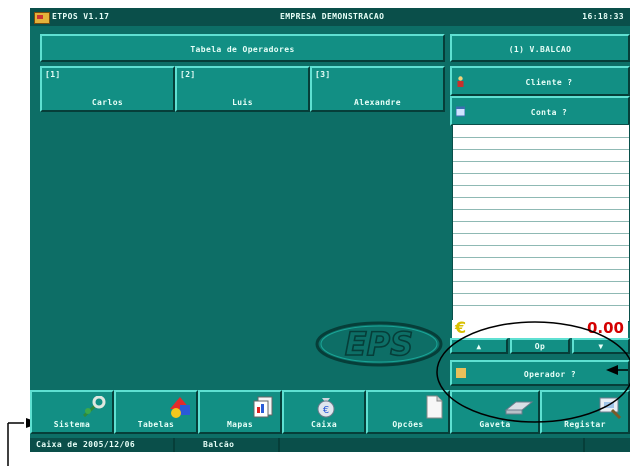 Image resolution: width=630 pixels, height=466 pixels. Describe the element at coordinates (219, 444) in the screenshot. I see `status-location-text: Balcão` at that location.